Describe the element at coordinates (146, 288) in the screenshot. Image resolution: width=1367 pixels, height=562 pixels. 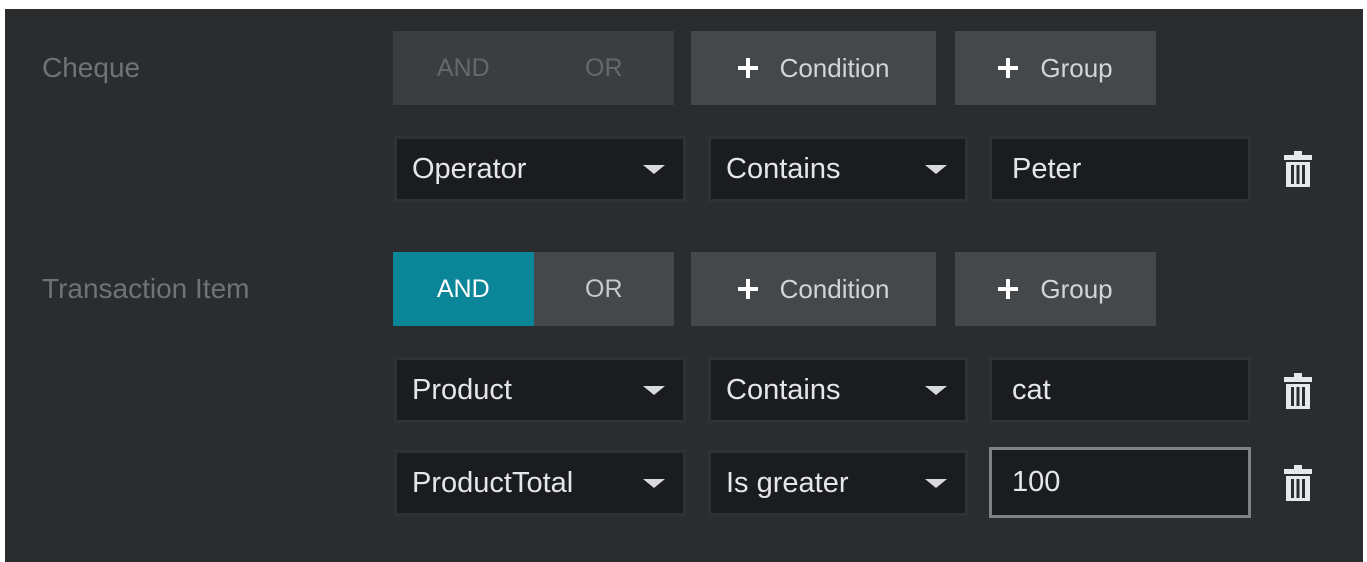
I see `group-label-transaction-item: Transaction Item` at that location.